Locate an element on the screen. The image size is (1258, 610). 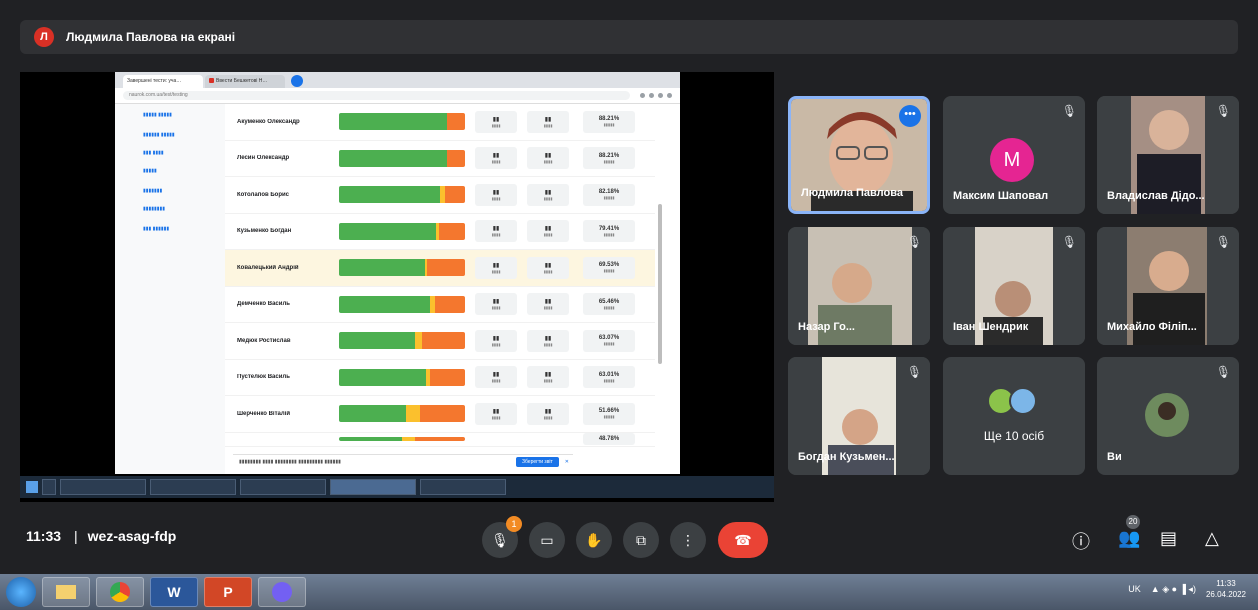
present-icon: ⧉ is located at coordinates (641, 539).